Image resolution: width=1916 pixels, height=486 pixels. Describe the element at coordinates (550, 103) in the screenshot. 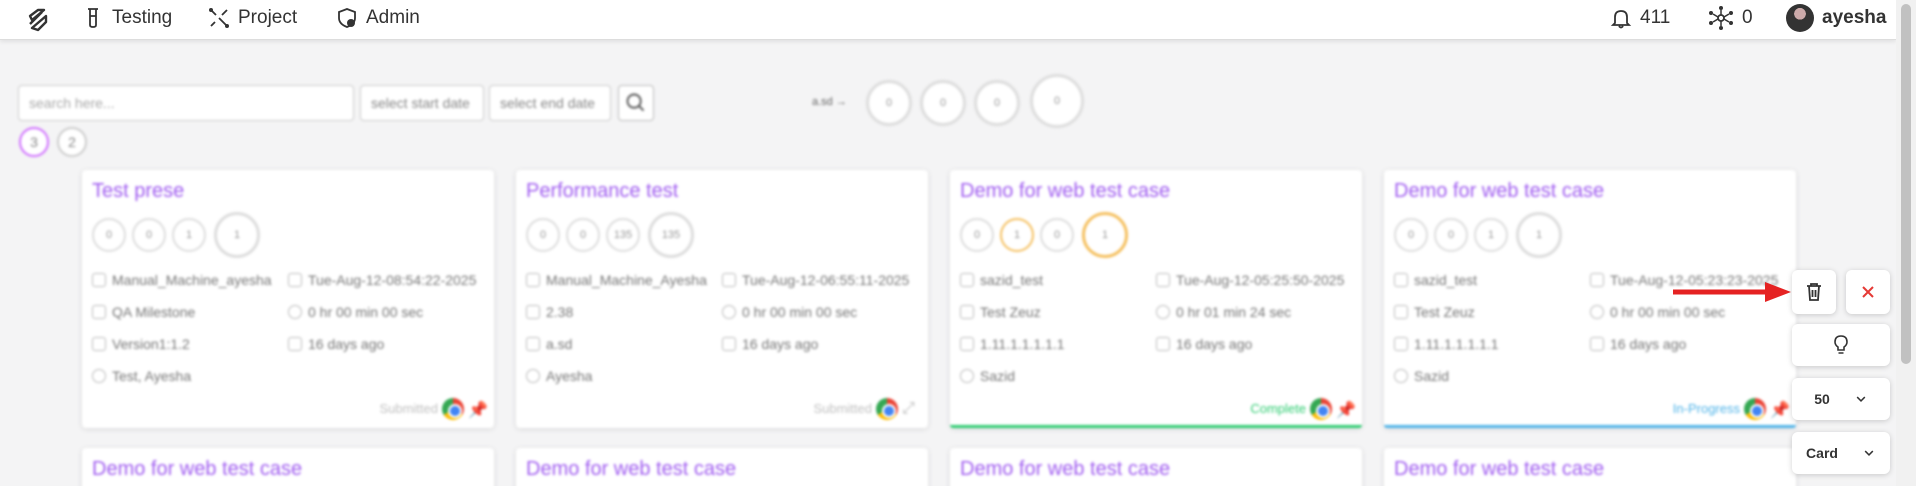

I see `end-date-field: select end date` at that location.